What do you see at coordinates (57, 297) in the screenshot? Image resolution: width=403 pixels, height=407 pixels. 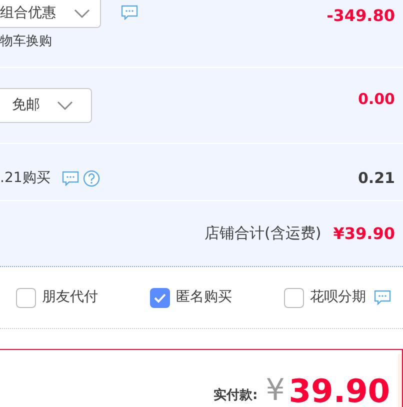 I see `option-checkbox: 朋友代付` at bounding box center [57, 297].